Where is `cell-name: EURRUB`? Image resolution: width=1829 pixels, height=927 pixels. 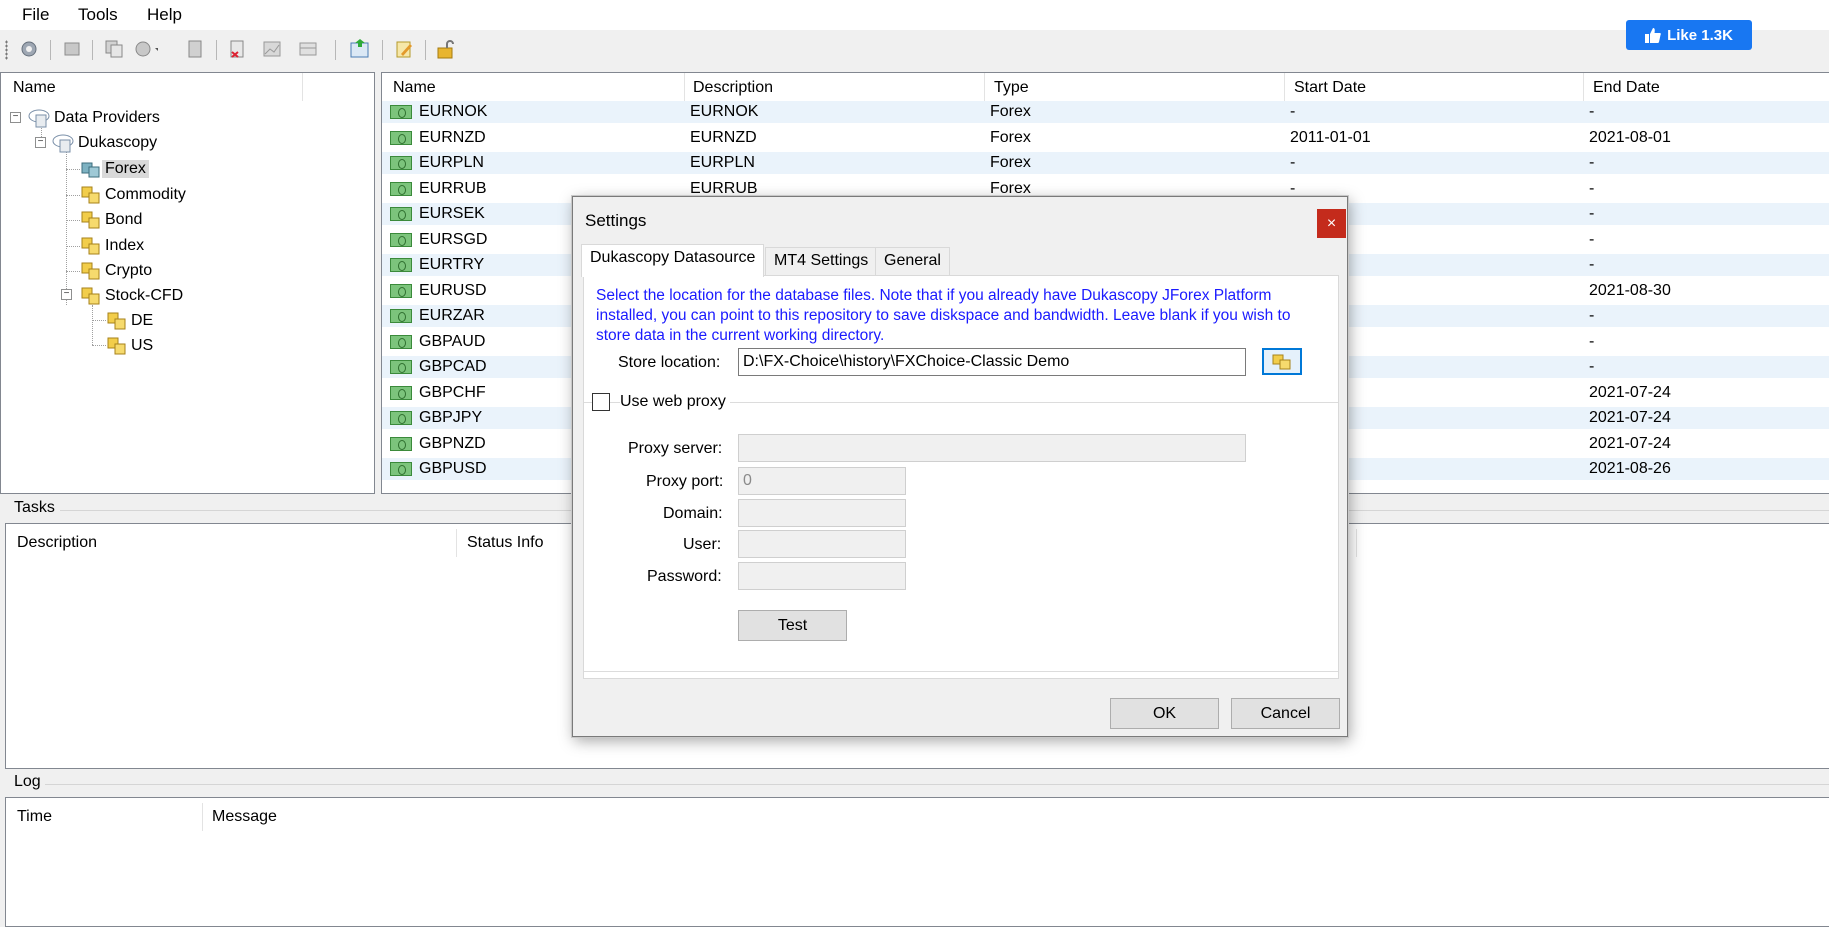 cell-name: EURRUB is located at coordinates (453, 188).